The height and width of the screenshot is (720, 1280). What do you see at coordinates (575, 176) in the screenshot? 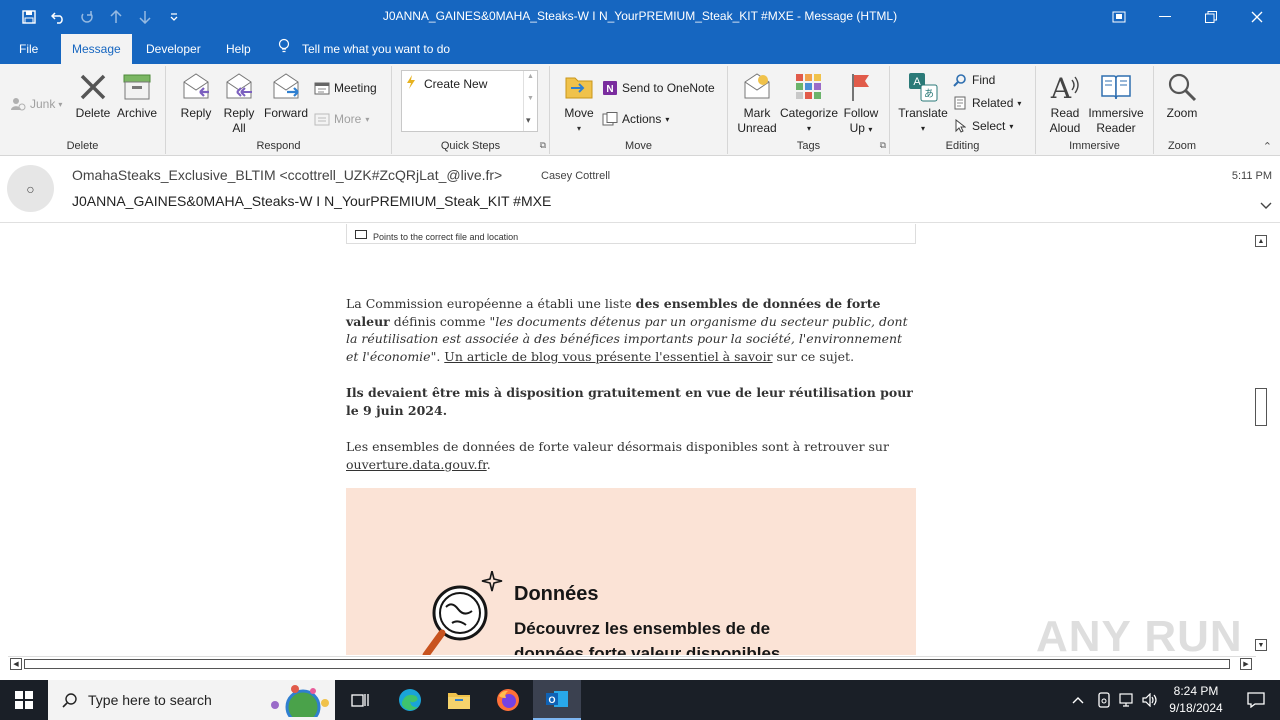
I see `recipient: Casey Cottrell` at bounding box center [575, 176].